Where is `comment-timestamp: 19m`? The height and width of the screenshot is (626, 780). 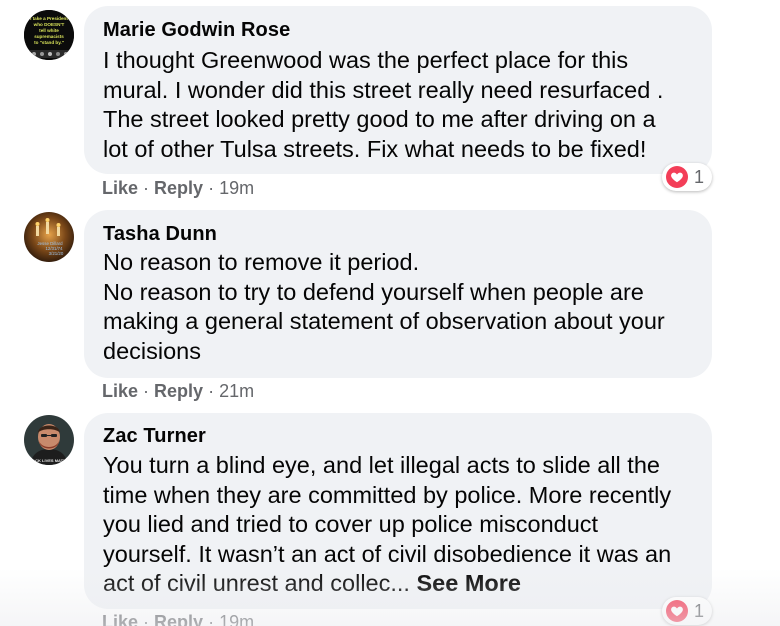 comment-timestamp: 19m is located at coordinates (236, 619).